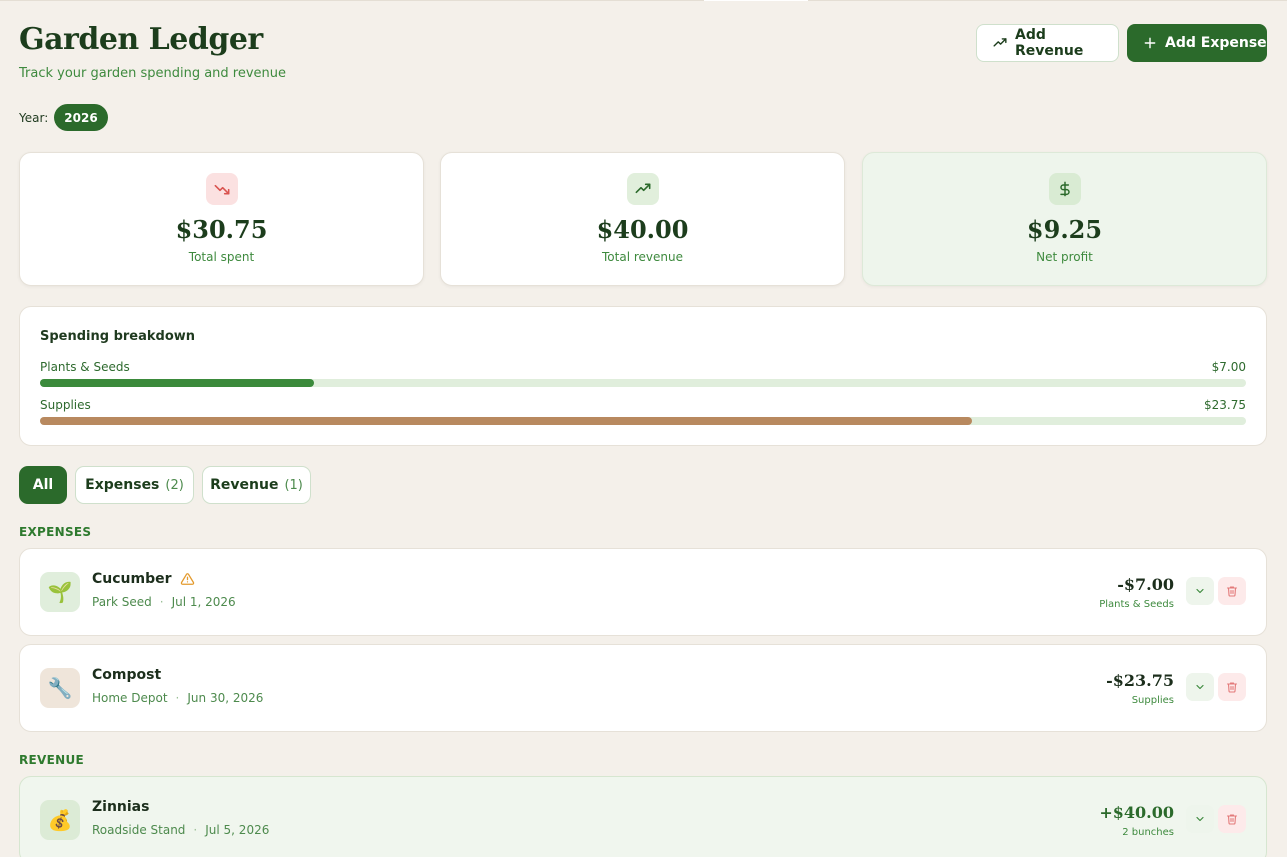 The height and width of the screenshot is (857, 1287). Describe the element at coordinates (122, 602) in the screenshot. I see `expense-vendor: Park Seed` at that location.